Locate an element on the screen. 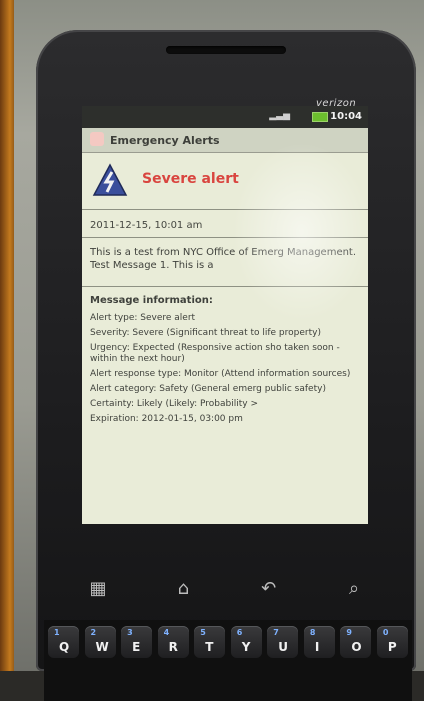 The image size is (424, 701). keyboard-row: 1Q 2W 3E 4R 5T 6Y 7U 8I 9O 0P is located at coordinates (228, 639).